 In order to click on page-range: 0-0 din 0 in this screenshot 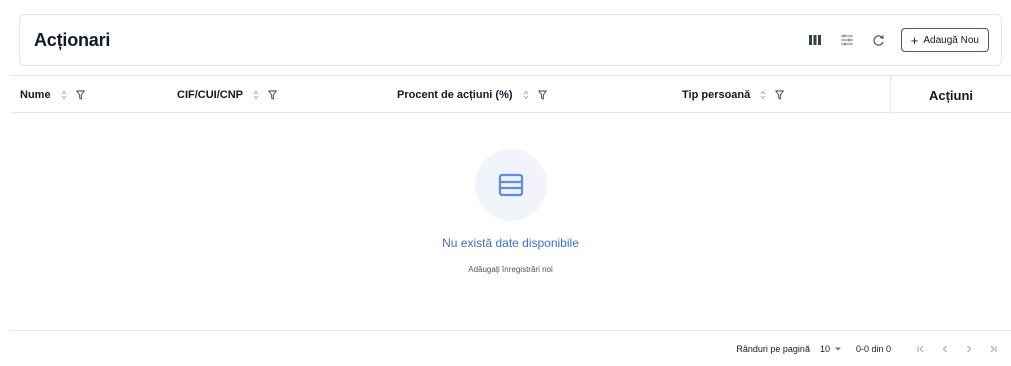, I will do `click(873, 348)`.